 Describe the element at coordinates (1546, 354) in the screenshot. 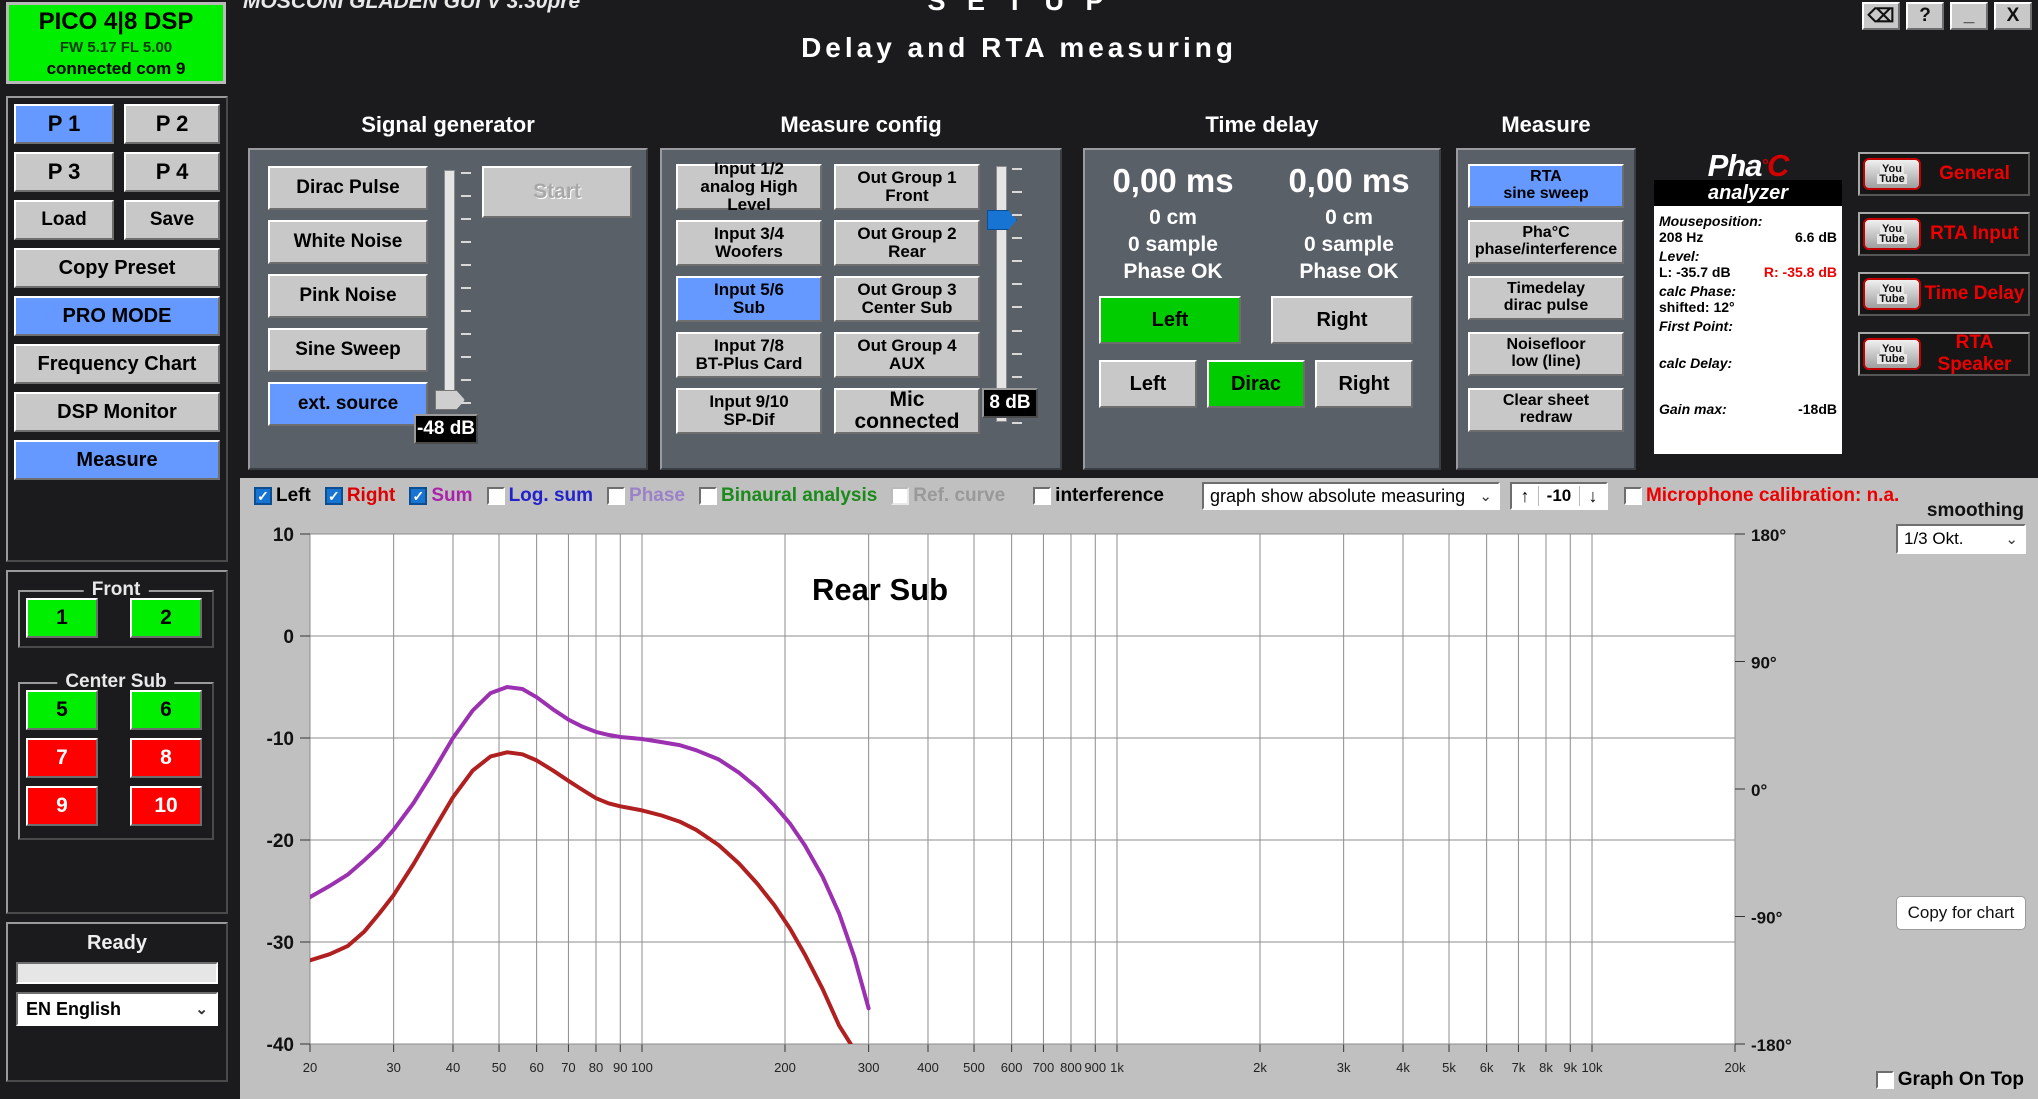

I see `noisefloor-button: Noisefloor low (line)` at that location.